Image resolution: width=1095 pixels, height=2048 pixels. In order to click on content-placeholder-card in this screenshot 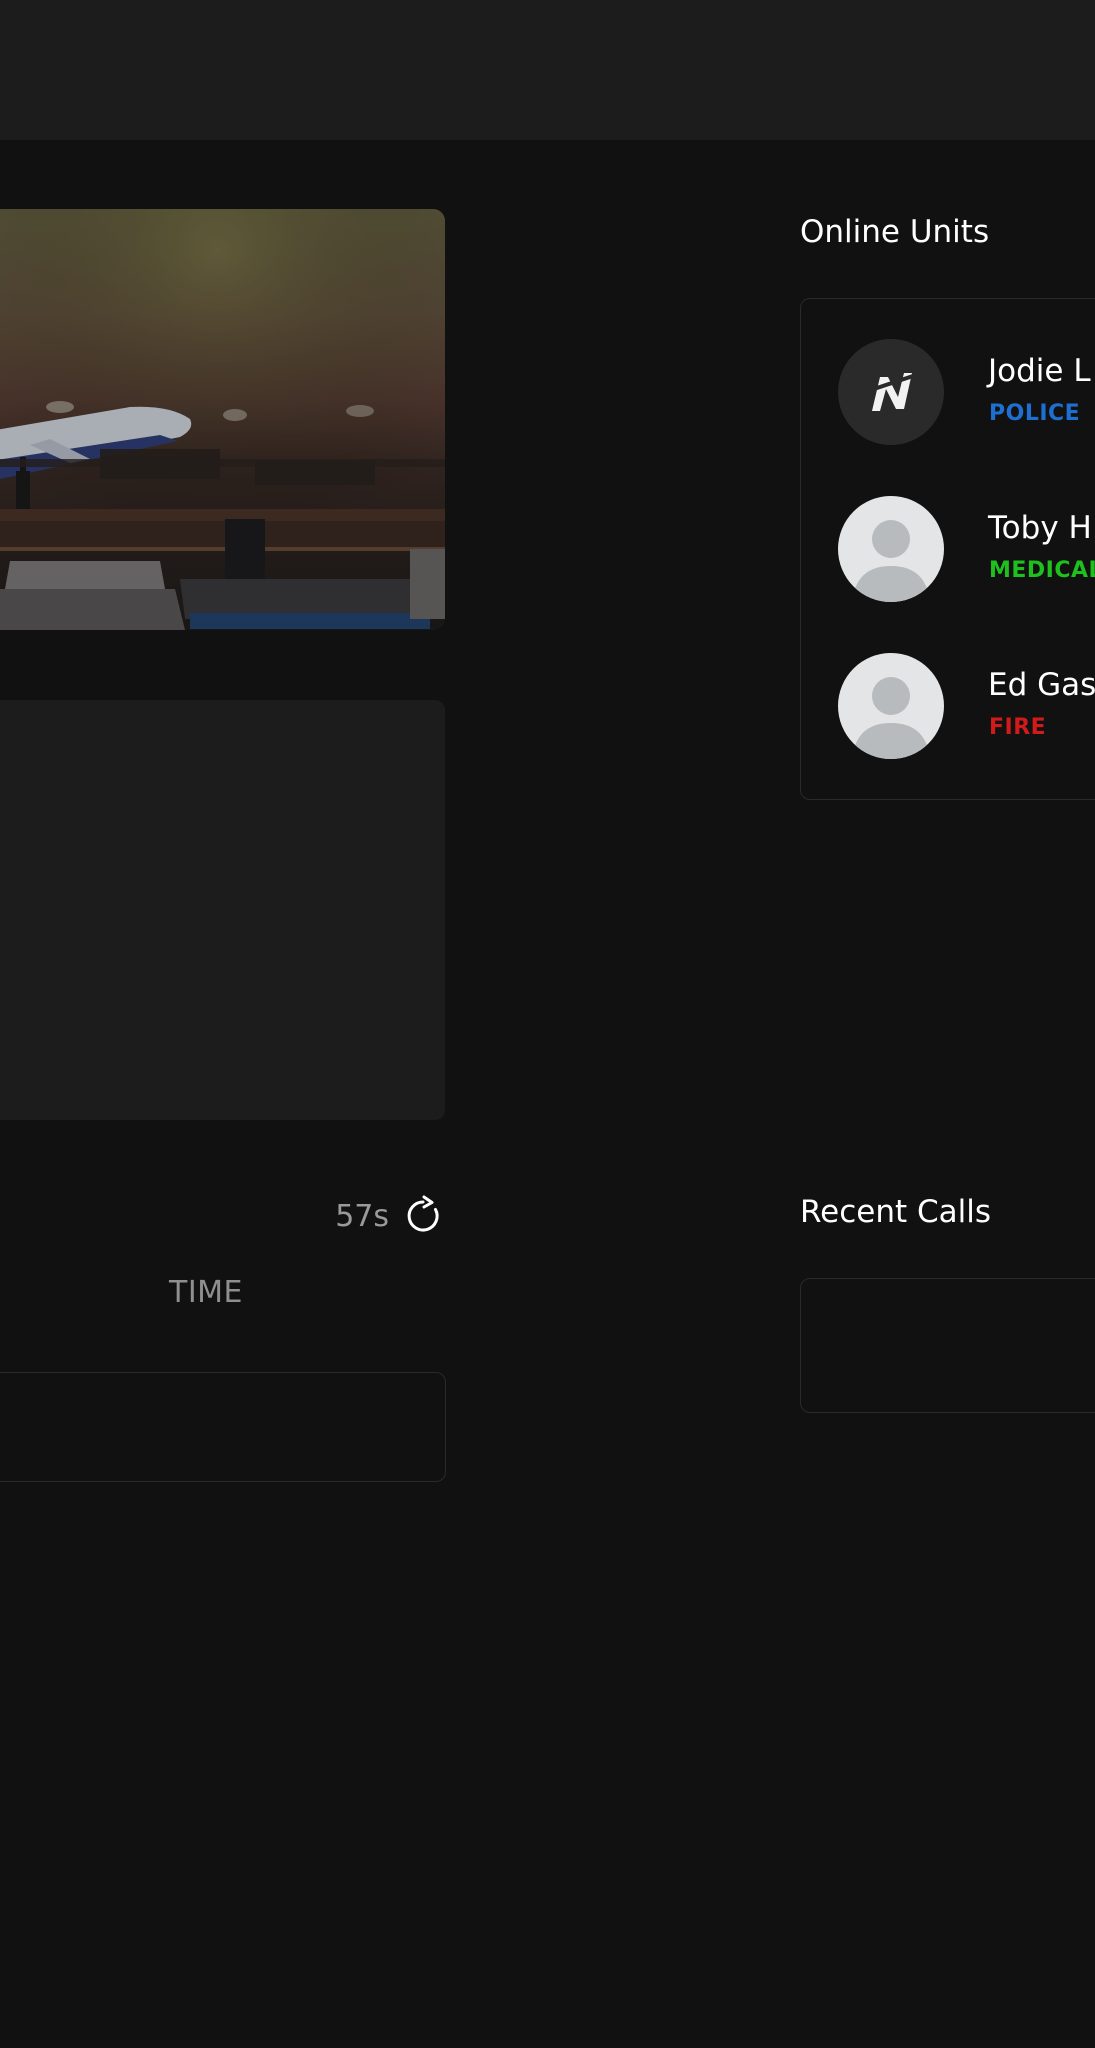, I will do `click(222, 910)`.